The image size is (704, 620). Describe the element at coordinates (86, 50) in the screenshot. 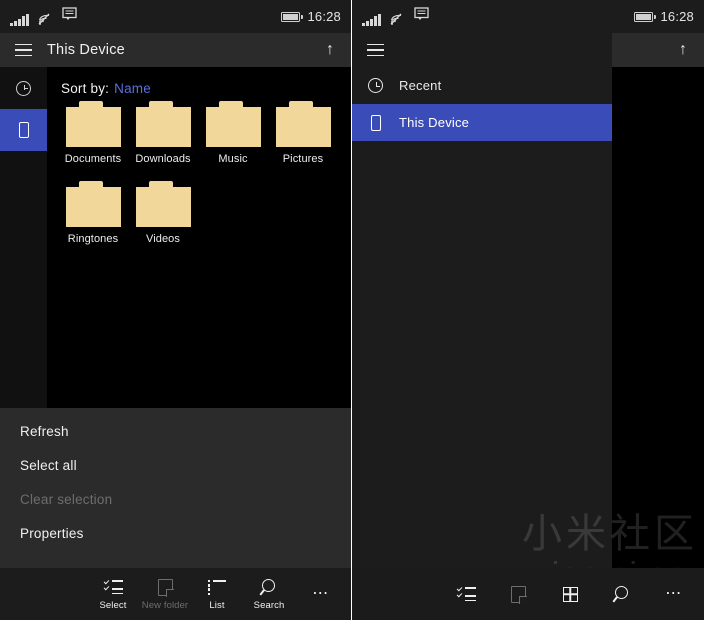

I see `page-title: This Device` at that location.